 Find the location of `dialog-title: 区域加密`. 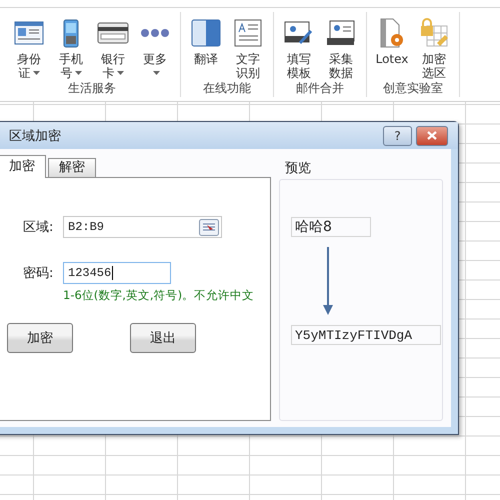

dialog-title: 区域加密 is located at coordinates (35, 136).